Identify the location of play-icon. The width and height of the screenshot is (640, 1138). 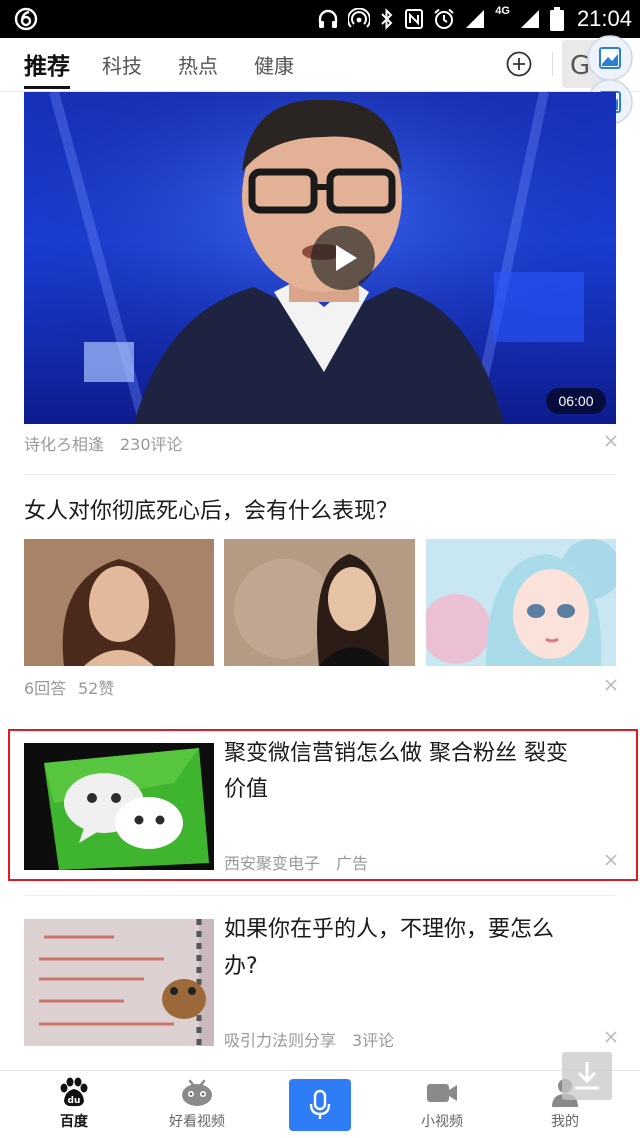
(343, 258).